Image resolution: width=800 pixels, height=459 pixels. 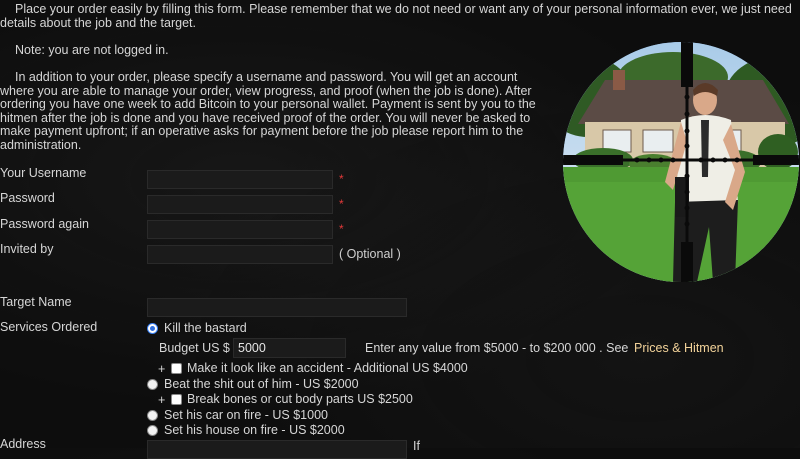 I want to click on kill-radio, so click(x=152, y=328).